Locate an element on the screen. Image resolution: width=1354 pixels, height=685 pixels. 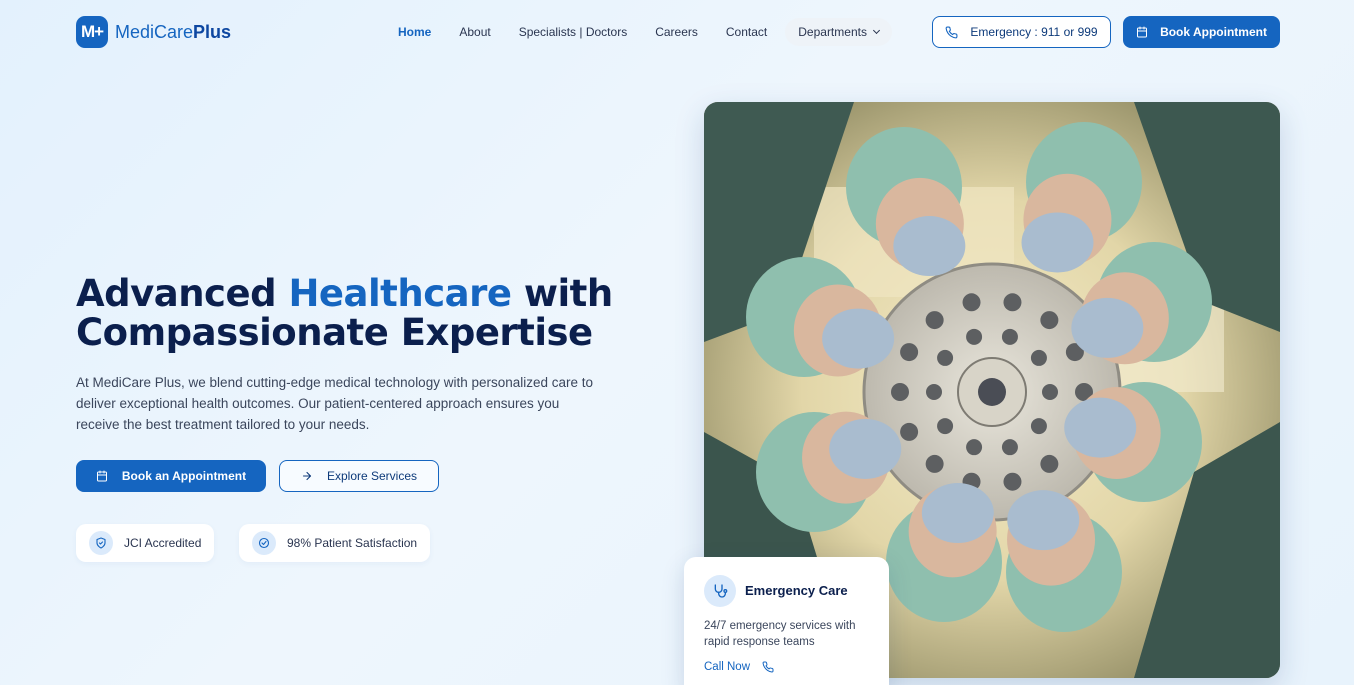
book-appointment-label: Book Appointment is located at coordinates (1213, 32).